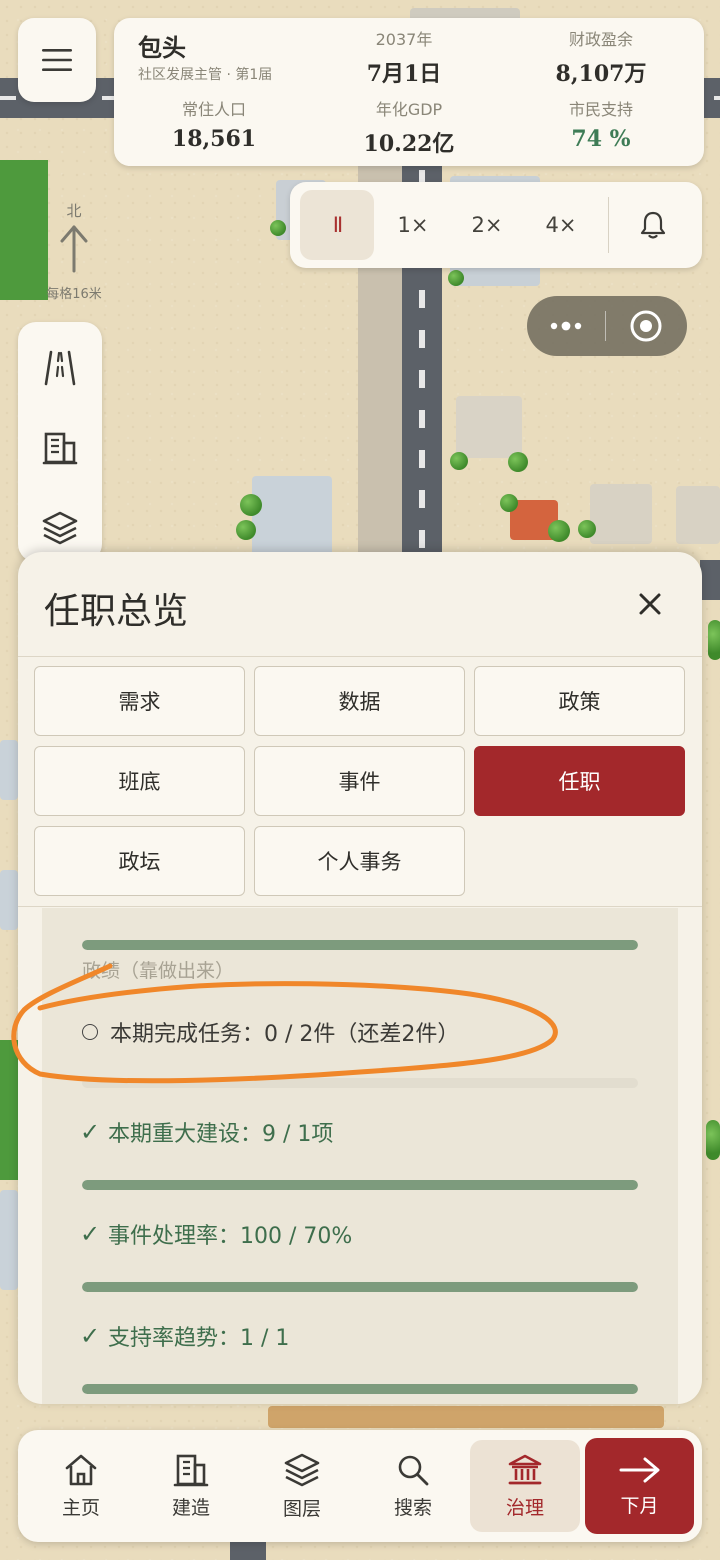 The width and height of the screenshot is (720, 1560). Describe the element at coordinates (639, 1469) in the screenshot. I see `arrow-right-icon` at that location.